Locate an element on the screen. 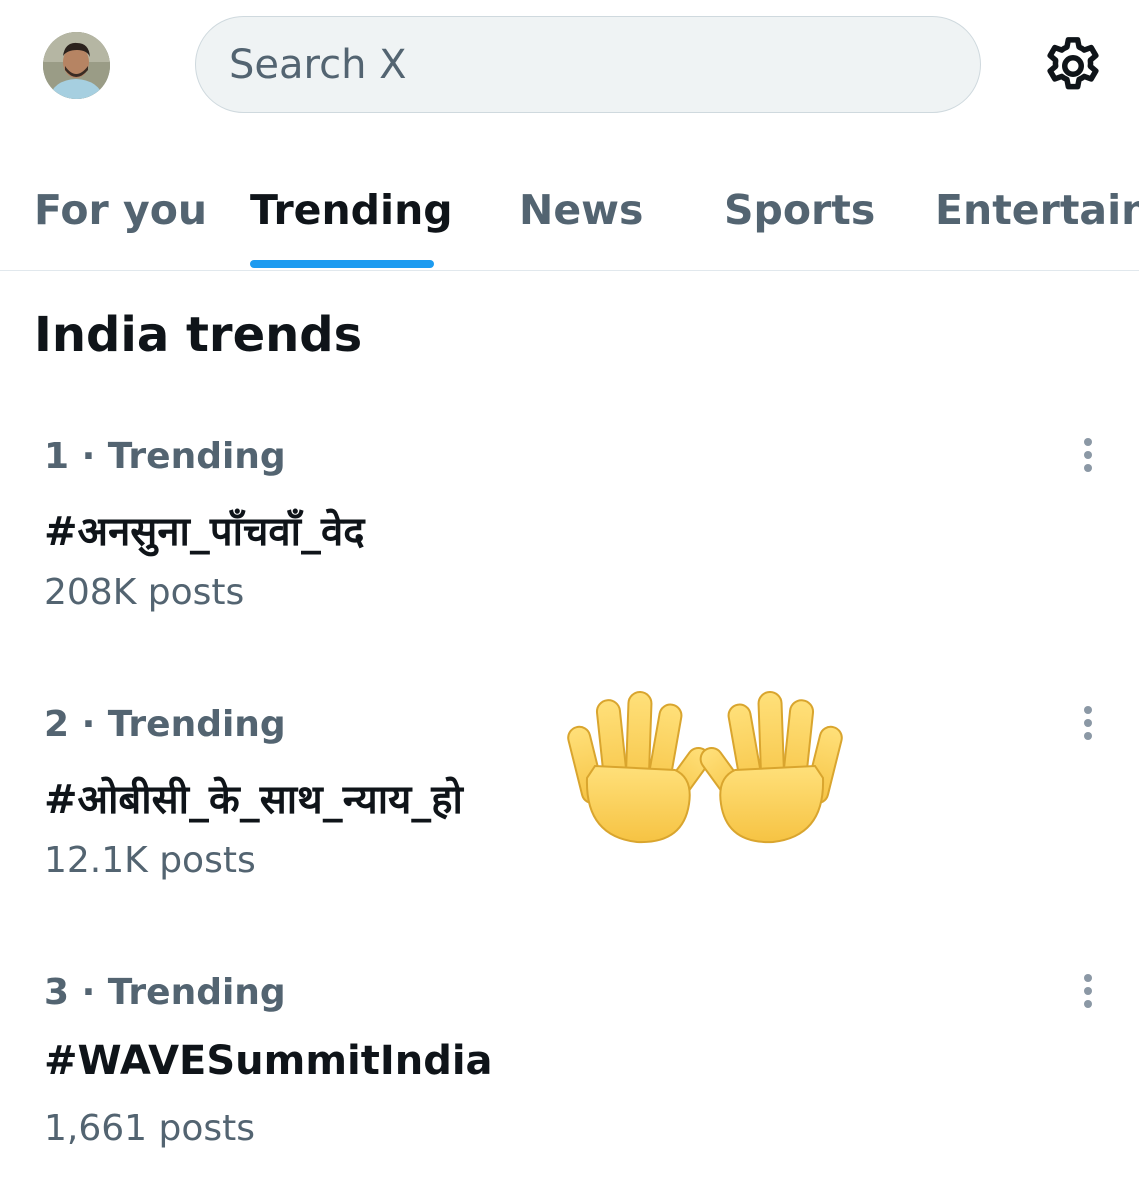 This screenshot has height=1202, width=1139. trend-post-count: 208K posts is located at coordinates (144, 592).